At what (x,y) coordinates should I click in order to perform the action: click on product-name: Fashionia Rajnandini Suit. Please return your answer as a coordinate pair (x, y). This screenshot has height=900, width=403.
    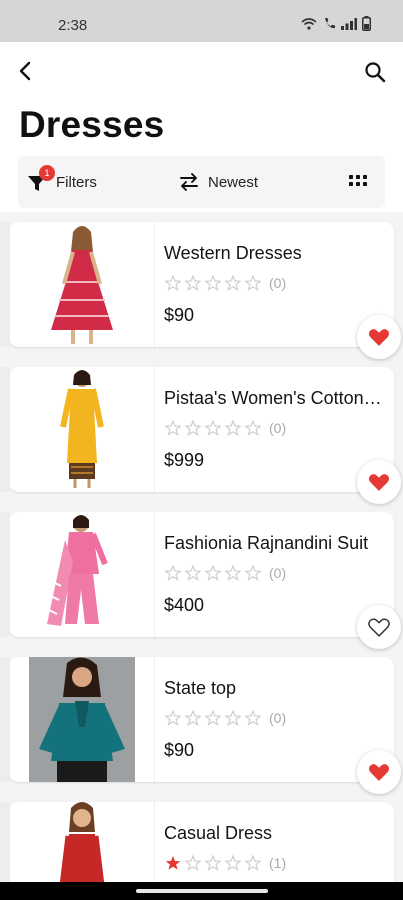
    Looking at the image, I should click on (273, 543).